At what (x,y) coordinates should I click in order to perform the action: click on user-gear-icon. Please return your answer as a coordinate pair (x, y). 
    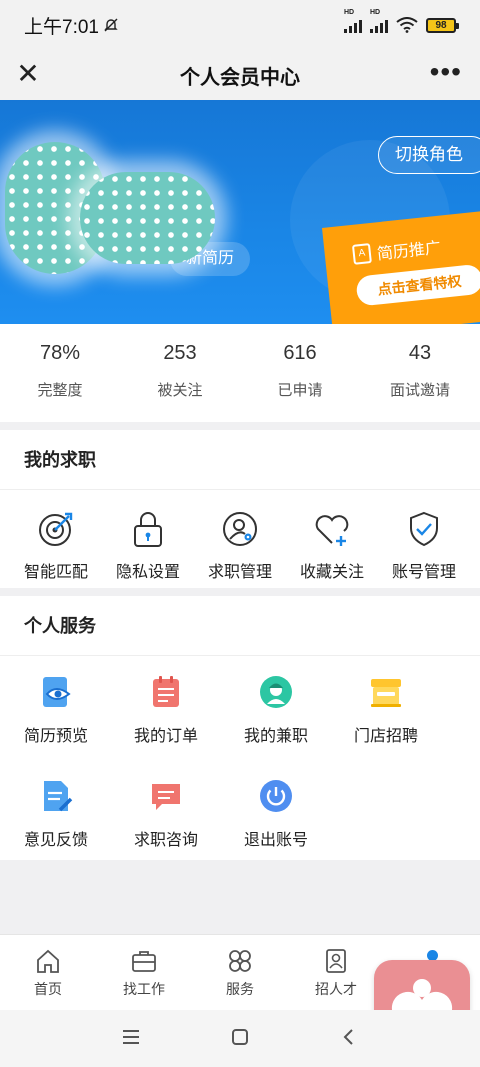
    Looking at the image, I should click on (240, 529).